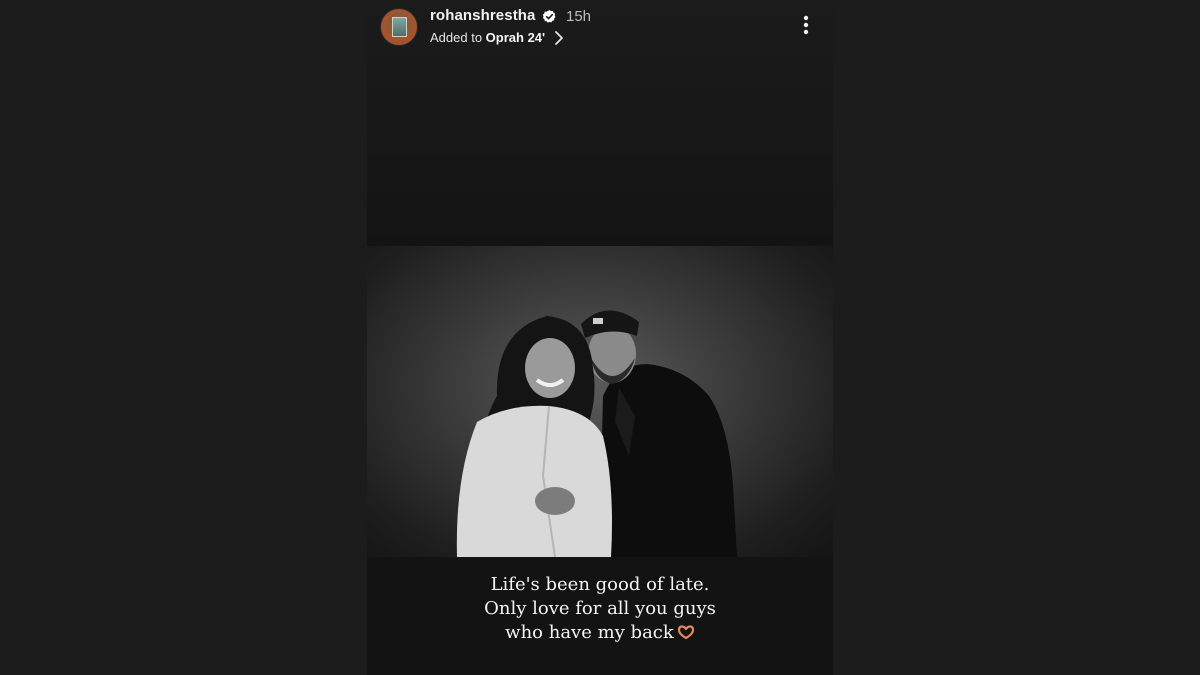  I want to click on caption-line-3: who have my back, so click(589, 632).